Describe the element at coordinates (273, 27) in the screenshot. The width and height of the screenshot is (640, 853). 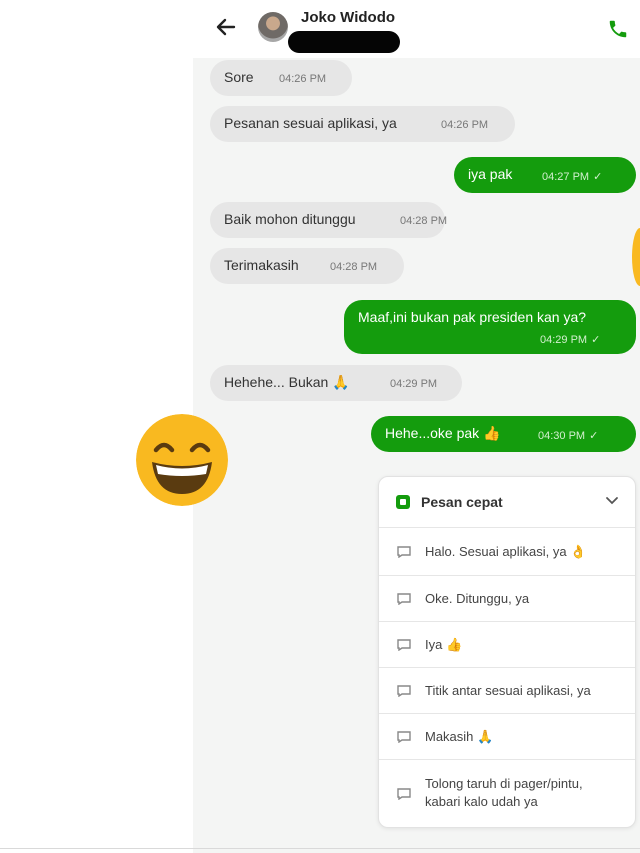
I see `avatar` at that location.